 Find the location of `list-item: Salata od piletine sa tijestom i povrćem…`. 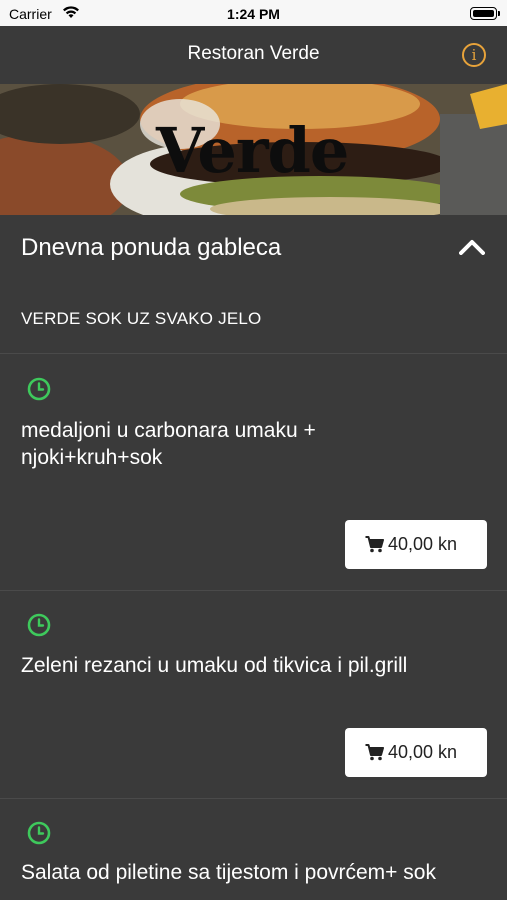

list-item: Salata od piletine sa tijestom i povrćem… is located at coordinates (253, 849).